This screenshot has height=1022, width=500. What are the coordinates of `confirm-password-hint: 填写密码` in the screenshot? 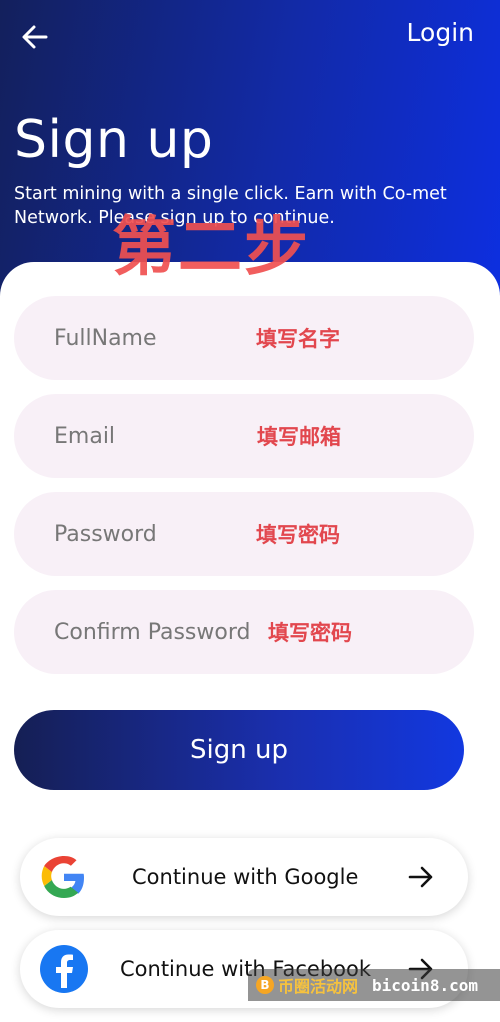 It's located at (310, 633).